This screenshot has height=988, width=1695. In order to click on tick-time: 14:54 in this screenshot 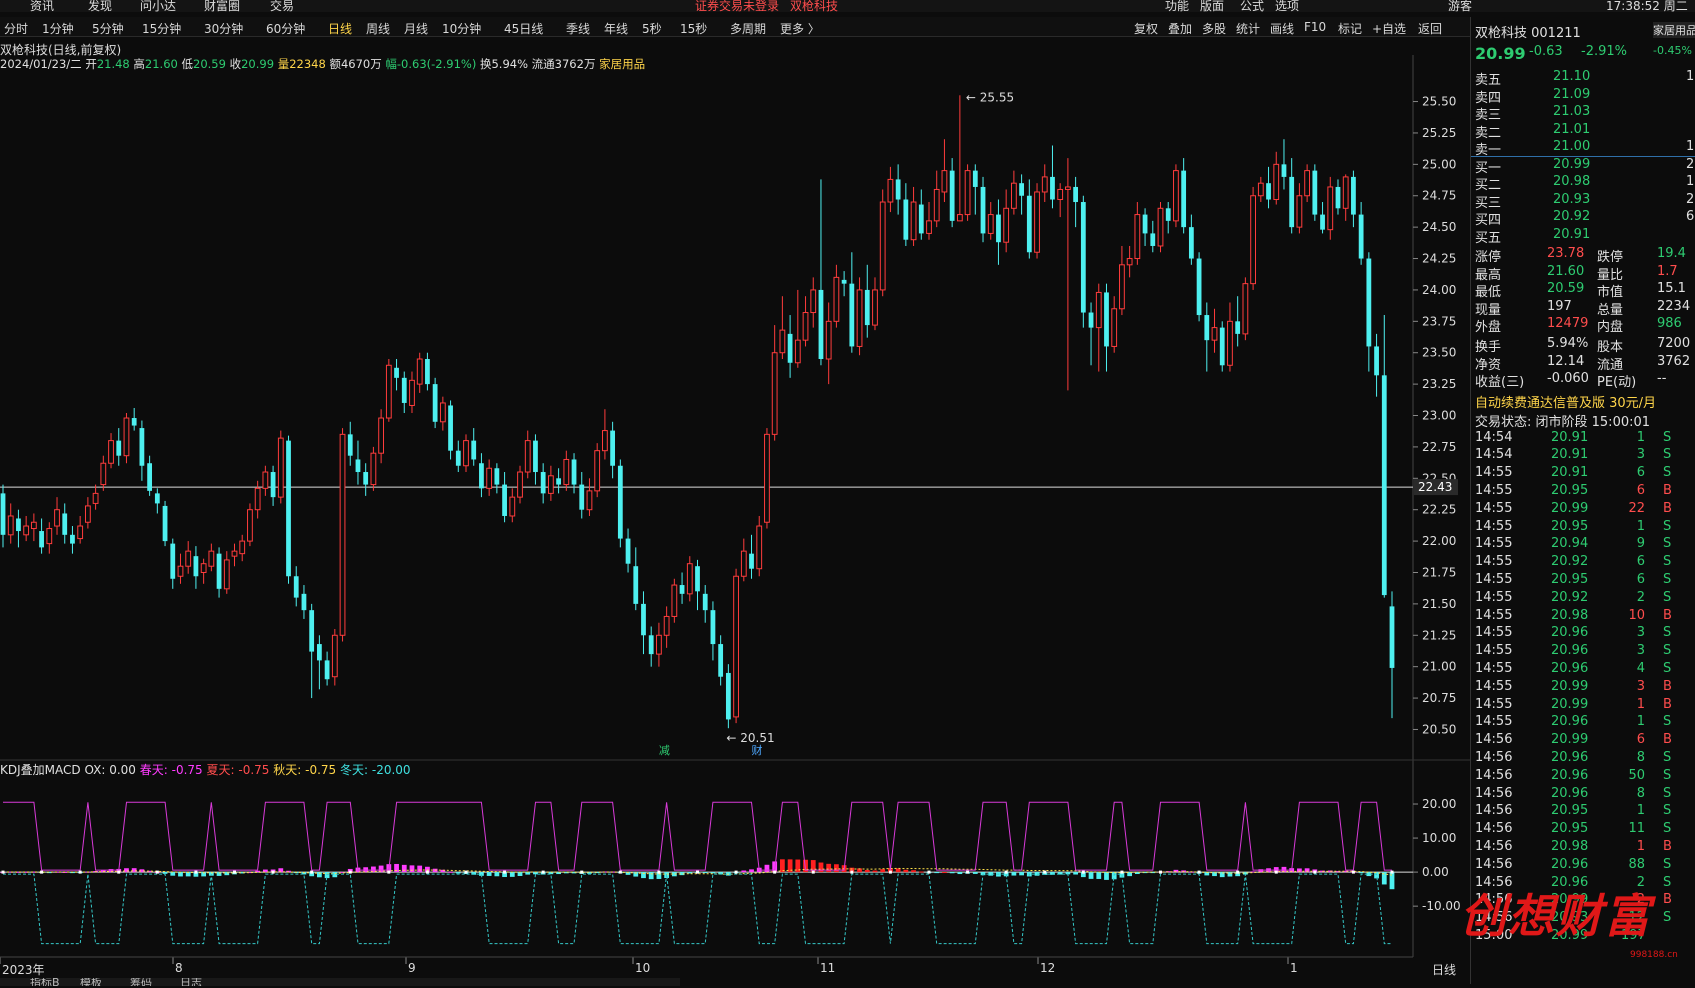, I will do `click(1494, 437)`.